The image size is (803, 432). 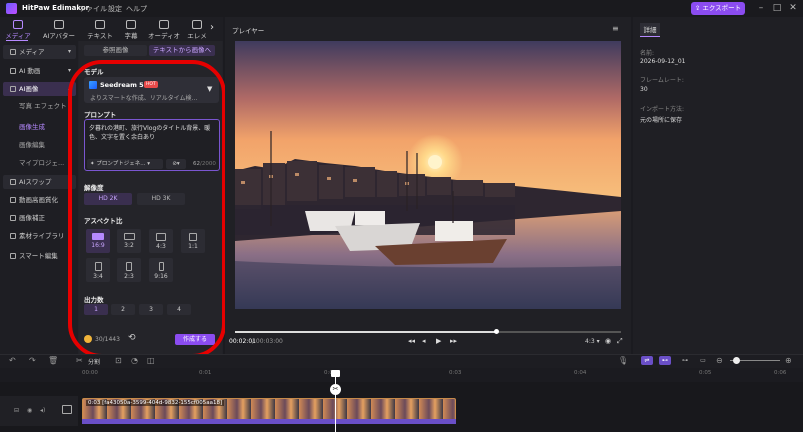 I want to click on player-title: プレイヤー, so click(x=248, y=31).